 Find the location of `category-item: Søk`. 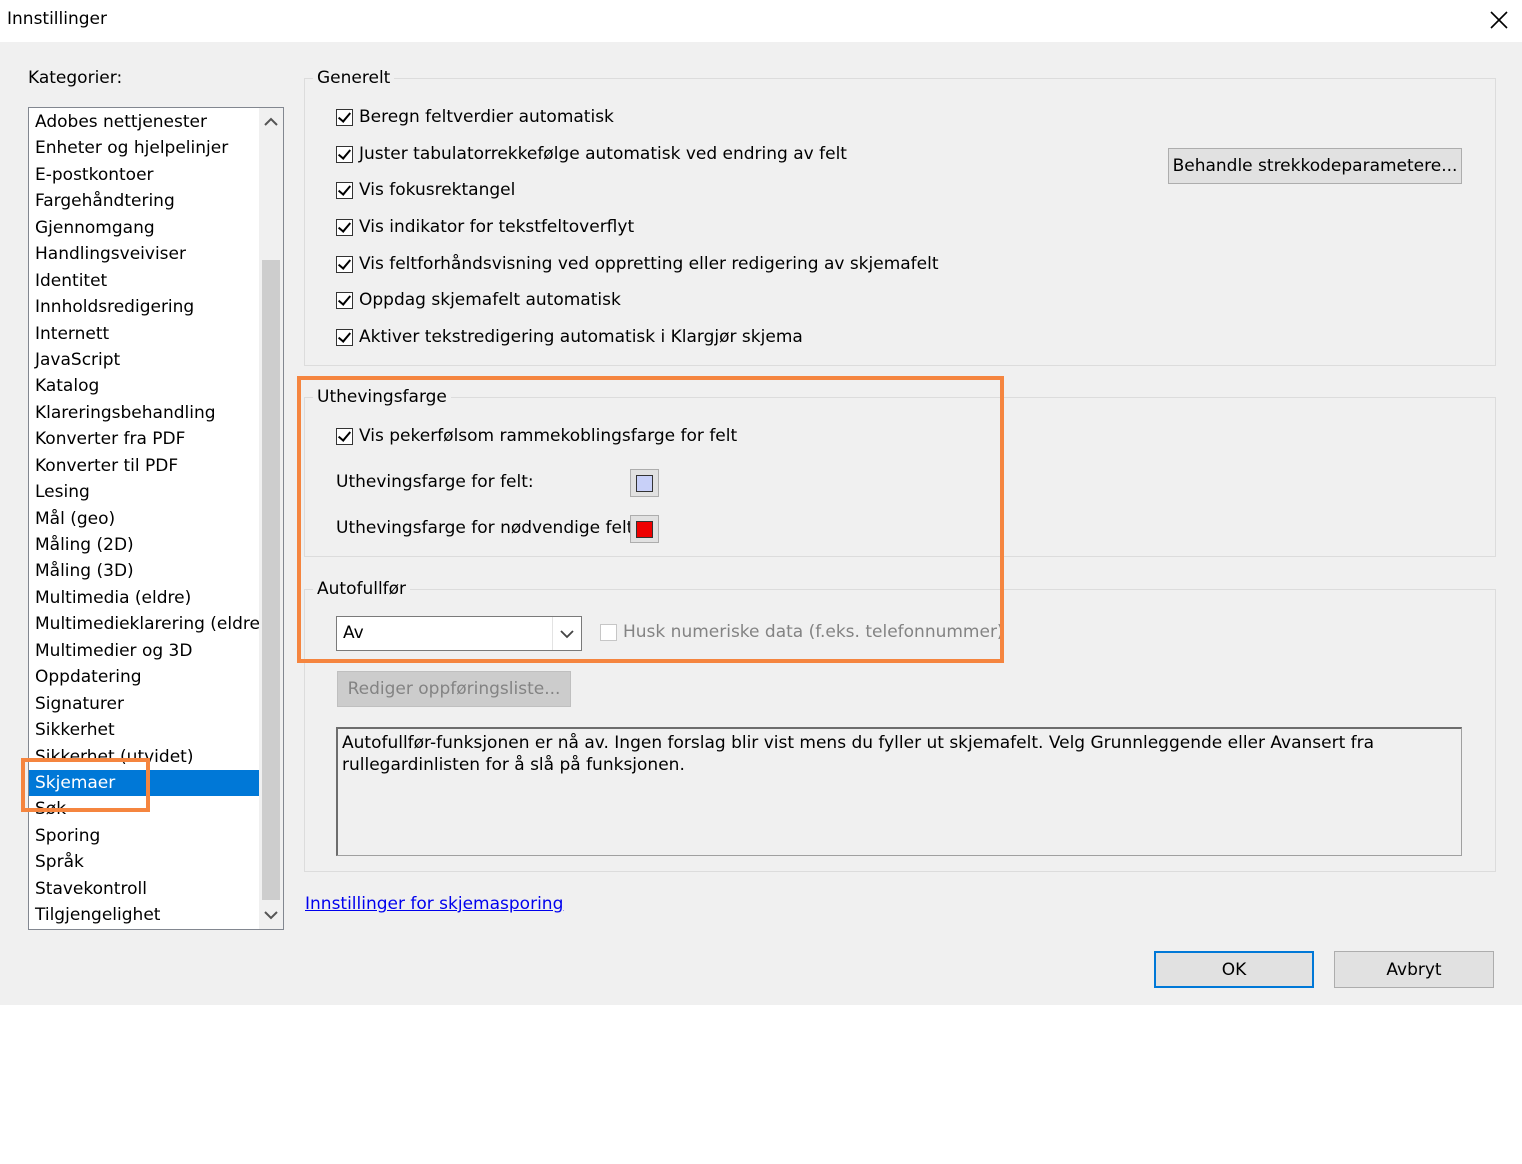

category-item: Søk is located at coordinates (144, 809).